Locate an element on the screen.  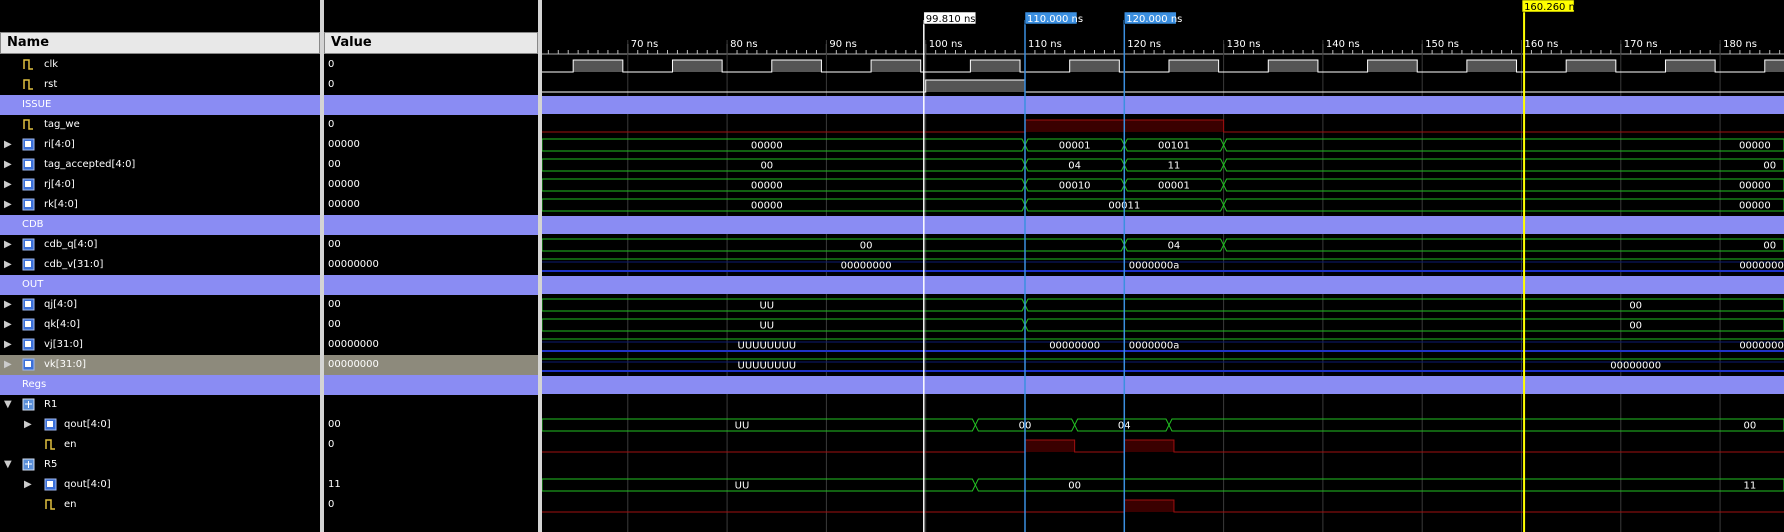
signal-row: ▶ vk[31:0] is located at coordinates (160, 365).